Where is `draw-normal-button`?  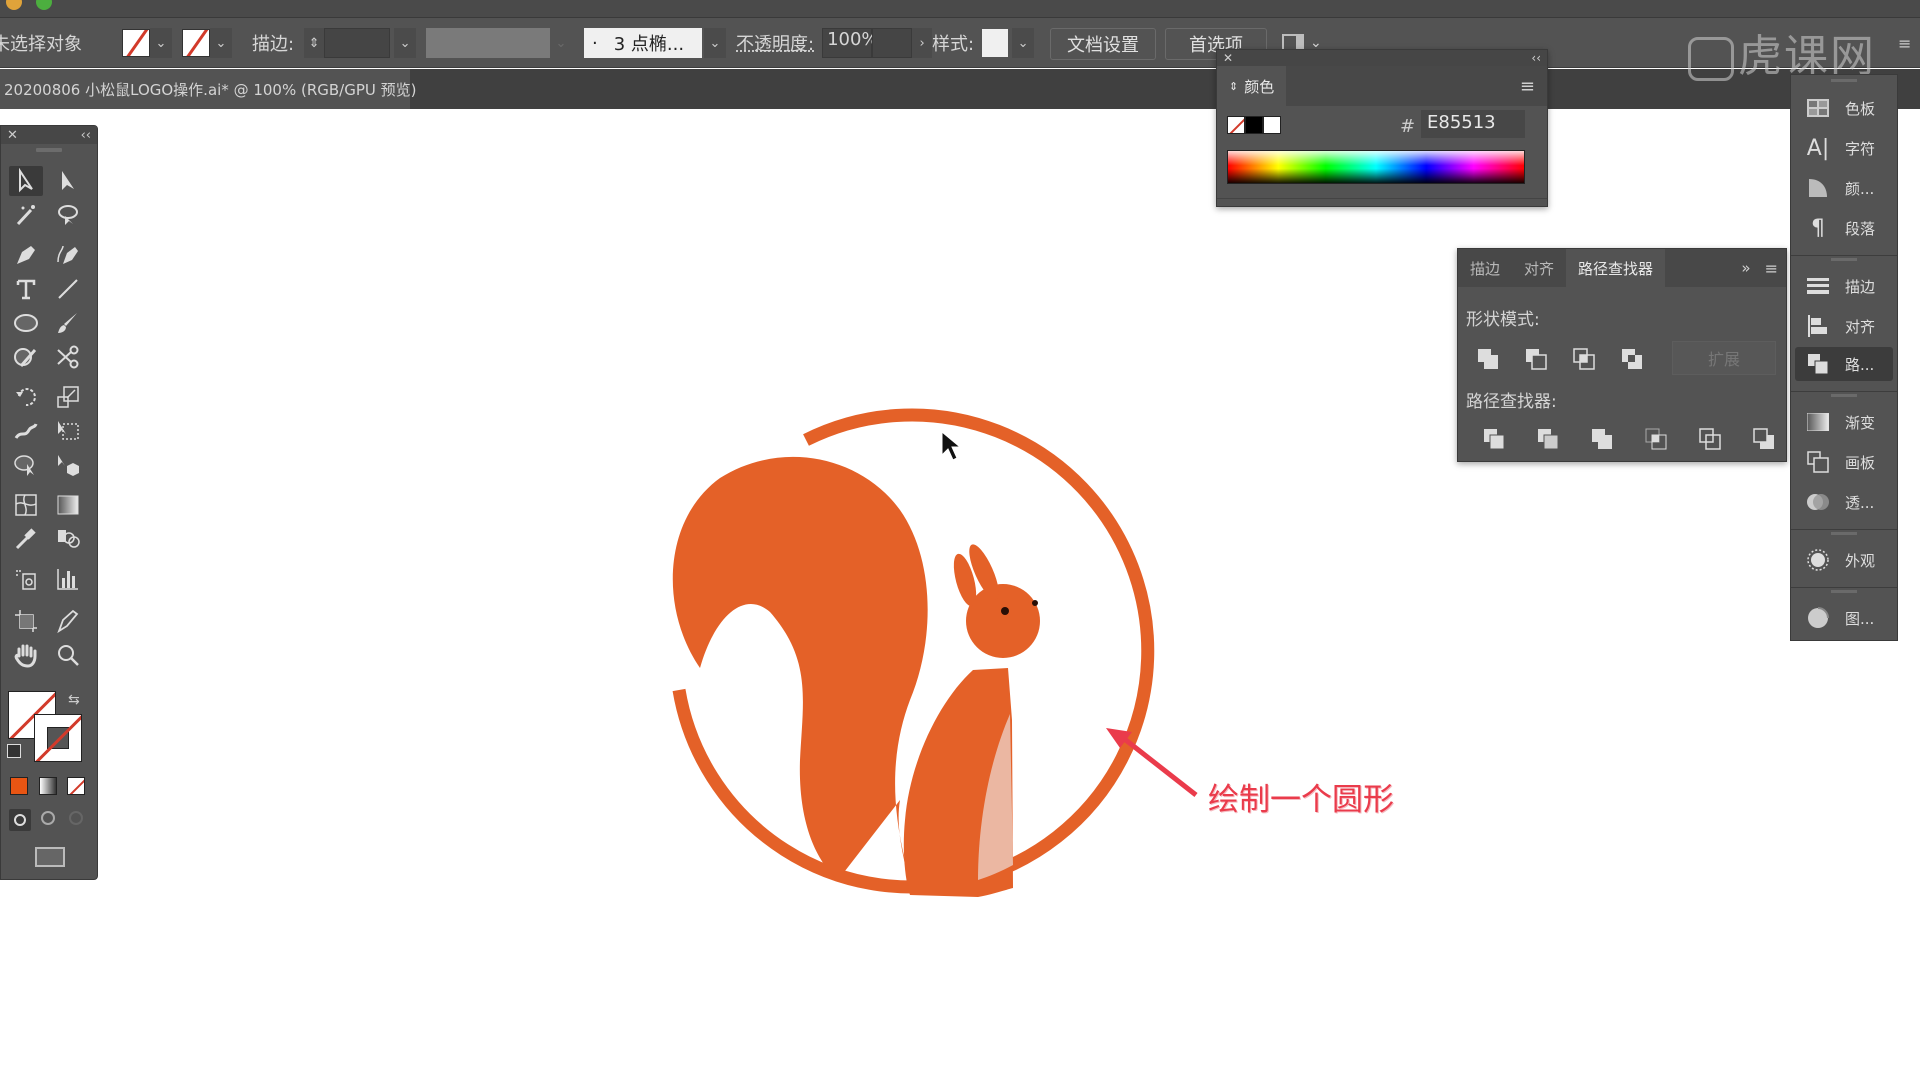
draw-normal-button is located at coordinates (20, 820).